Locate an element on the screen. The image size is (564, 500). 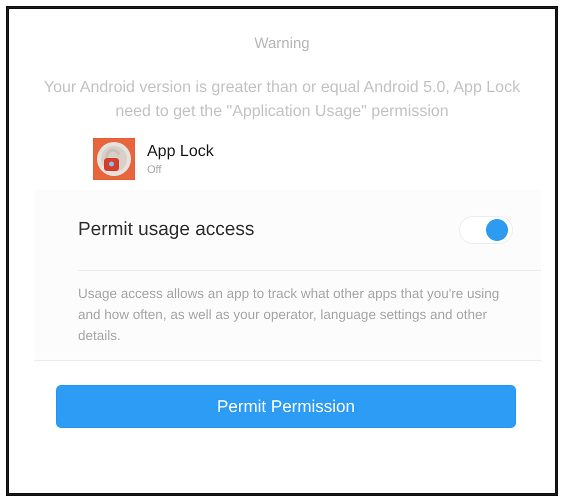
padlock-icon is located at coordinates (114, 159).